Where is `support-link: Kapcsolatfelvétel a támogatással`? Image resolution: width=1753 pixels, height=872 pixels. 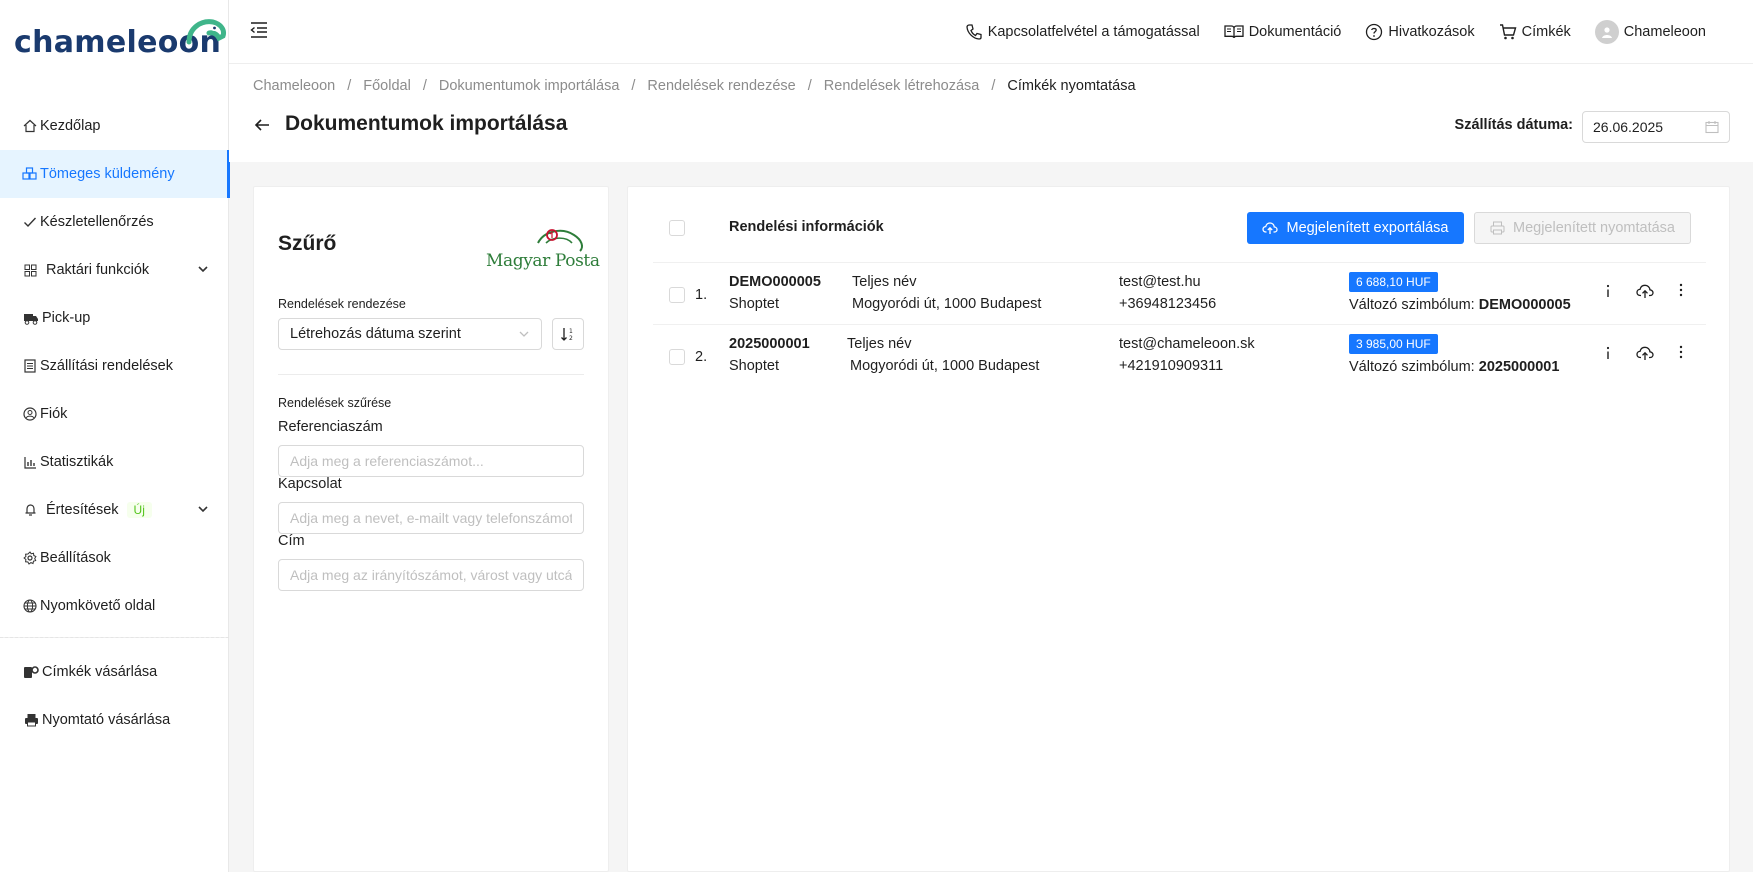
support-link: Kapcsolatfelvétel a támogatással is located at coordinates (1082, 32).